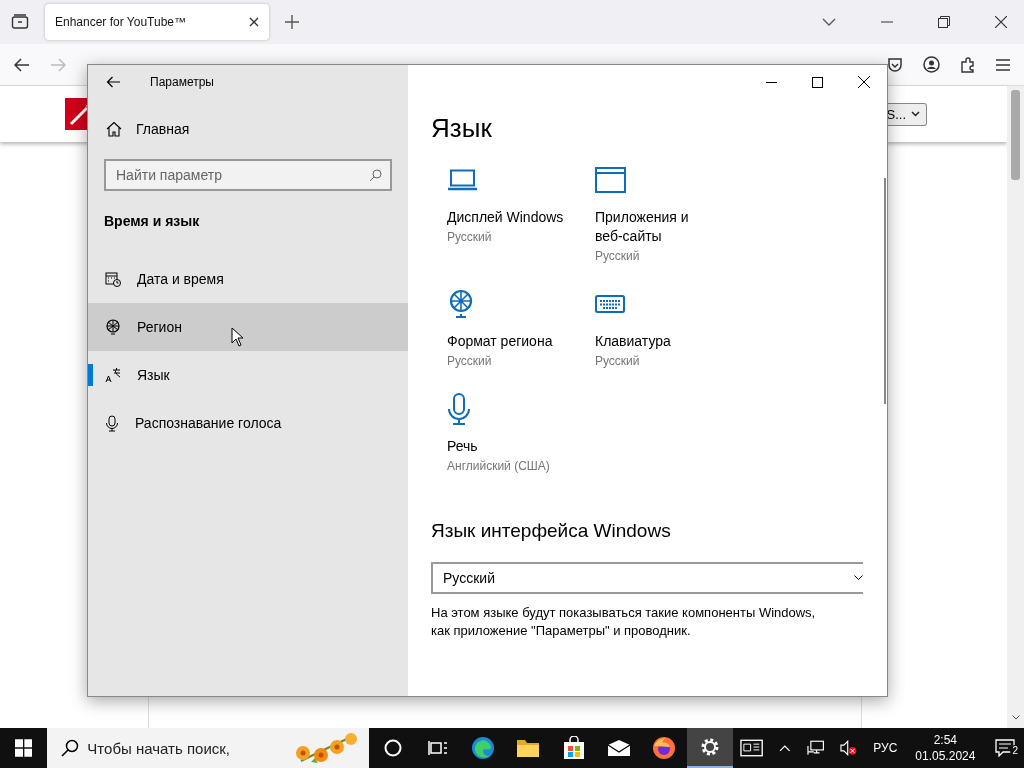 This screenshot has height=768, width=1024. What do you see at coordinates (248, 175) in the screenshot?
I see `search-field: Найти параметр` at bounding box center [248, 175].